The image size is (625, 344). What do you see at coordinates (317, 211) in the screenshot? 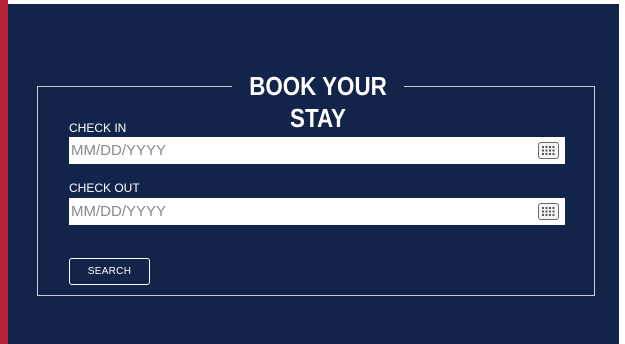
I see `check-out-input` at bounding box center [317, 211].